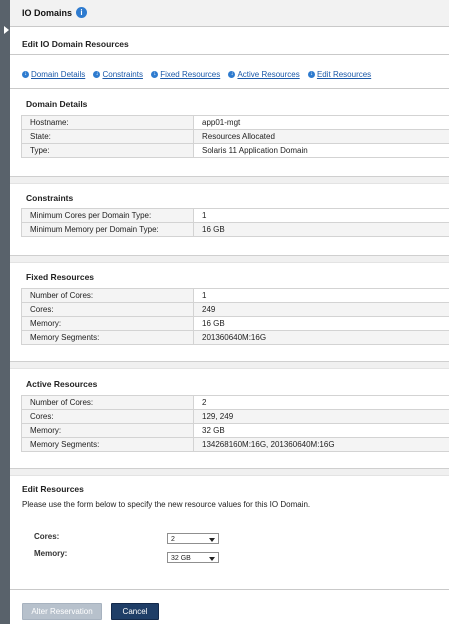 The image size is (449, 624). I want to click on table-row: Memory: 16 GB, so click(235, 323).